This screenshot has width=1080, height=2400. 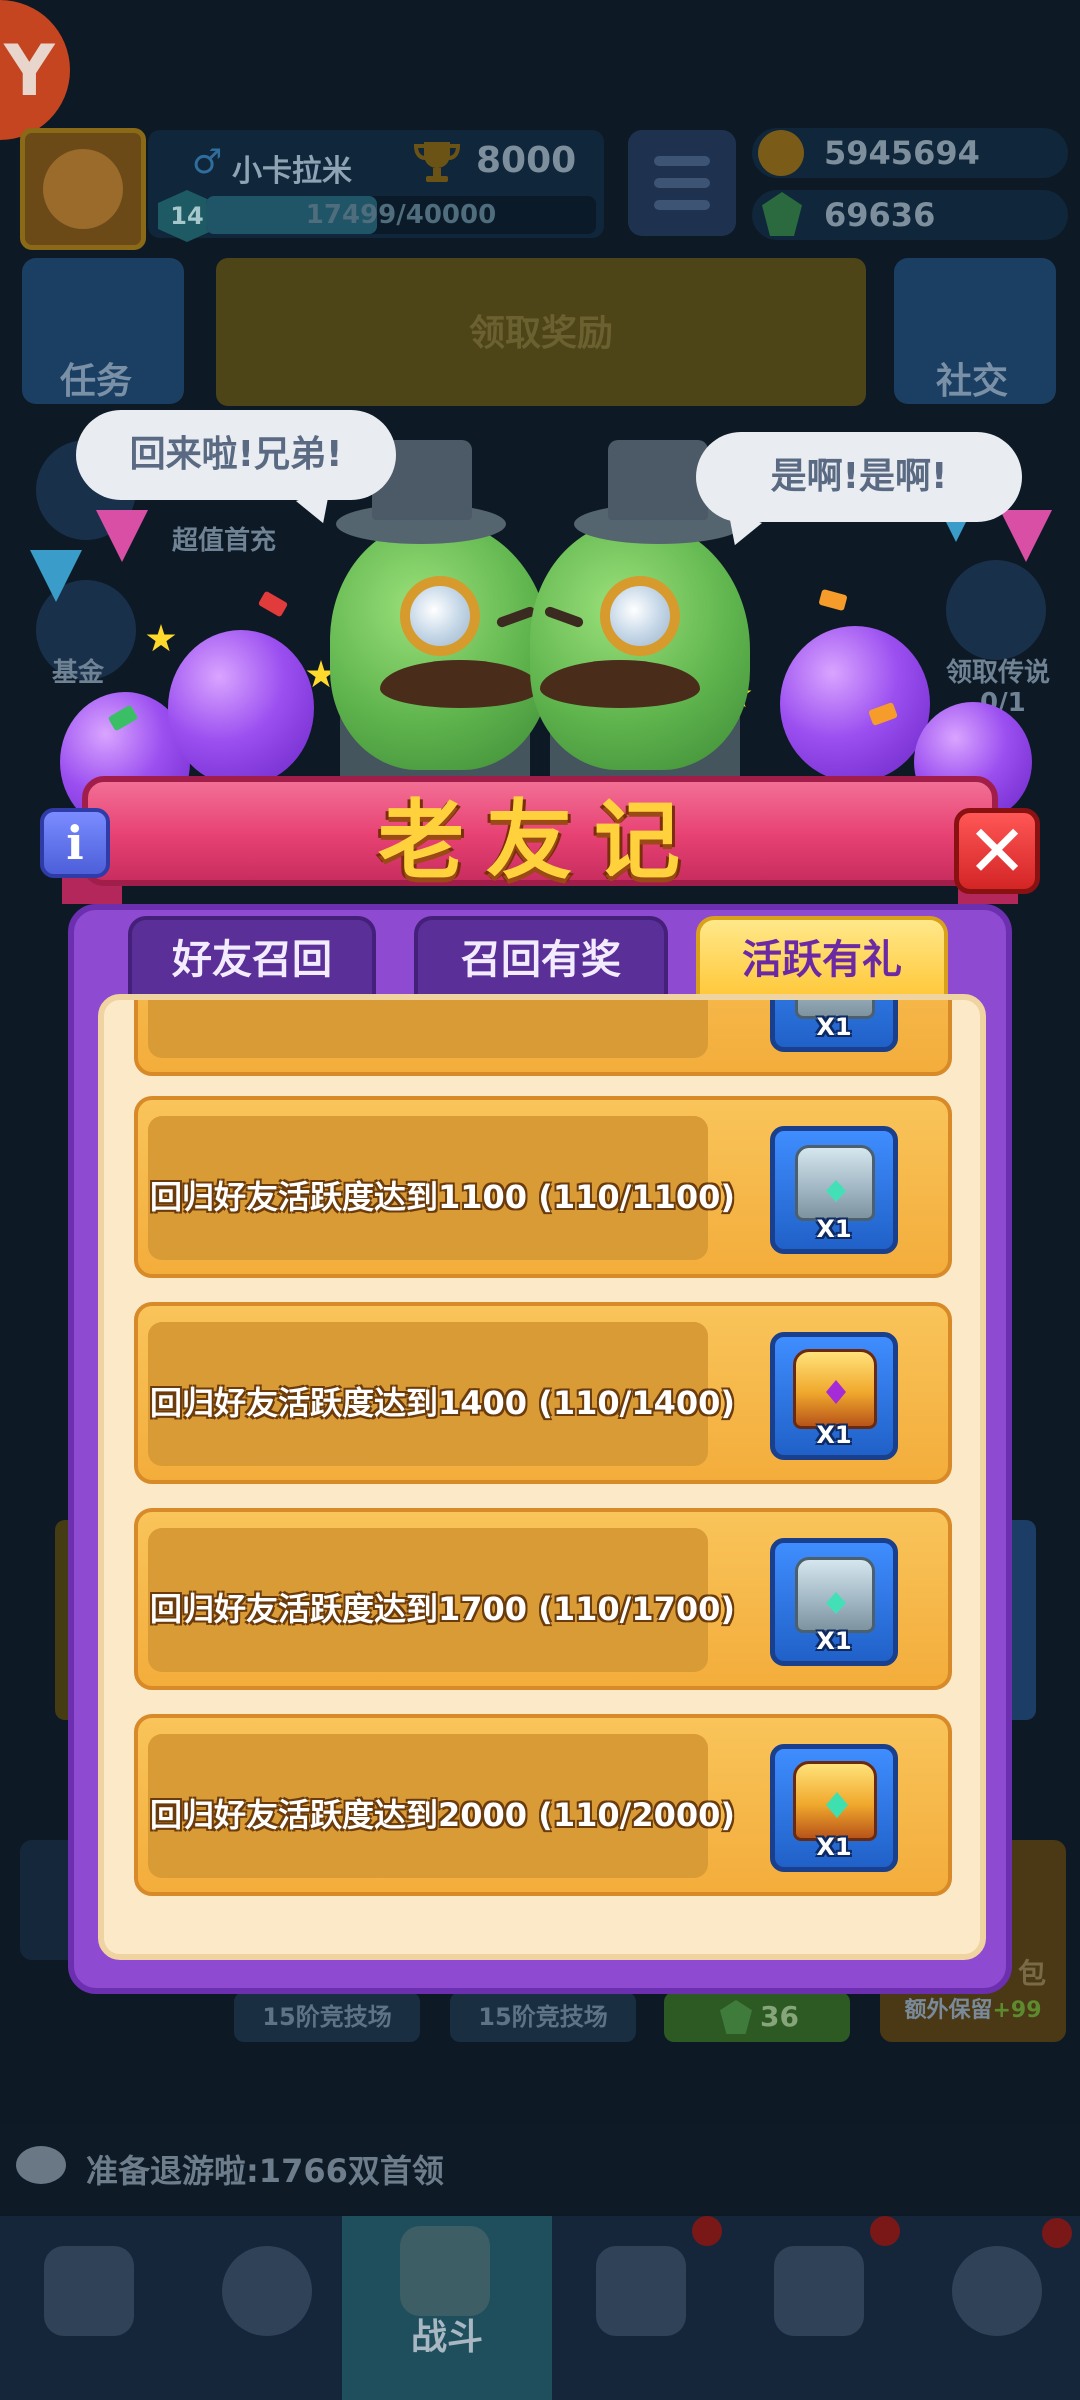 I want to click on gem-tag: 36, so click(x=757, y=2017).